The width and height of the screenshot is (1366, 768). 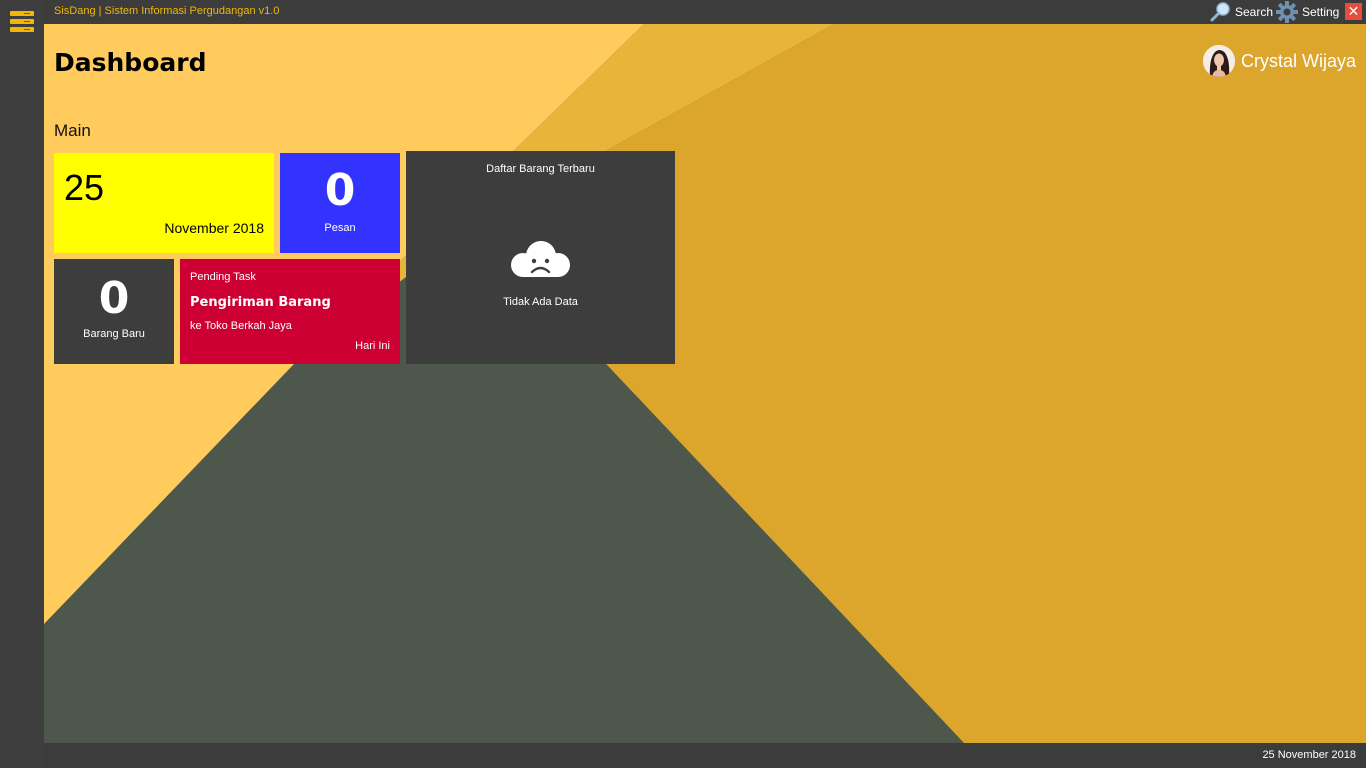 I want to click on page-title: Dashboard, so click(x=130, y=62).